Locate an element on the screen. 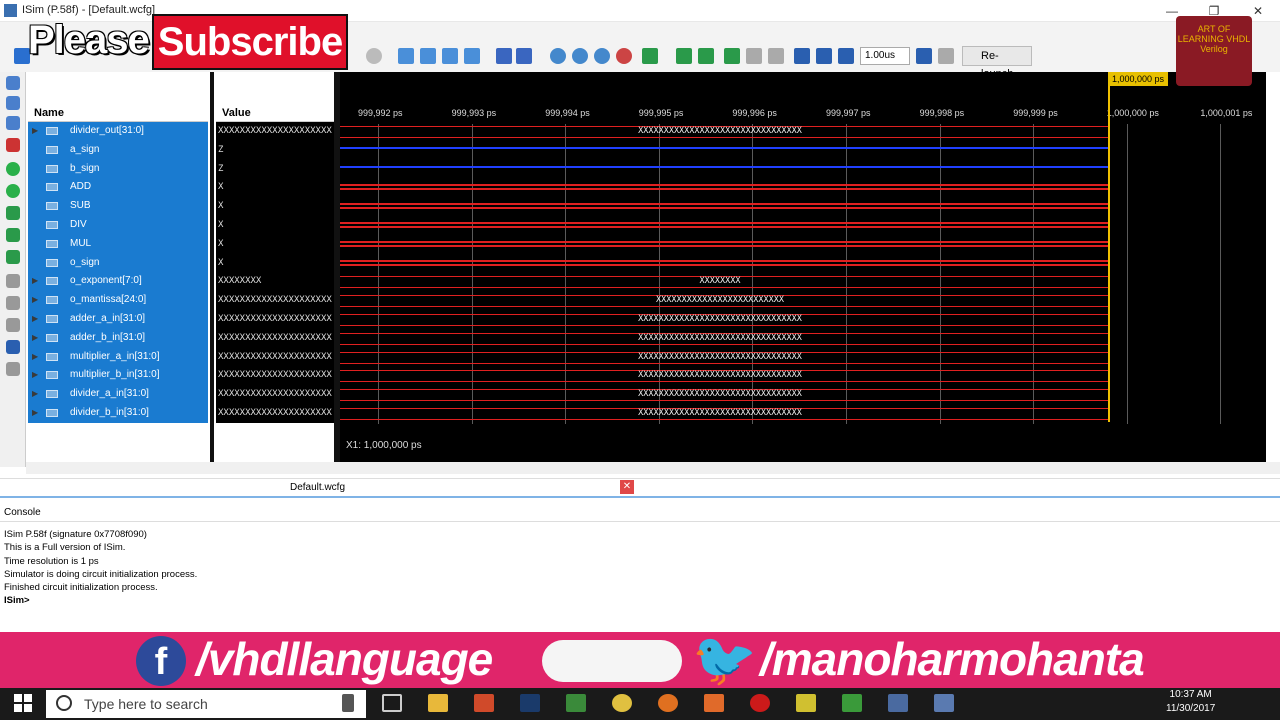 Image resolution: width=1280 pixels, height=720 pixels. prev-transition-icon is located at coordinates (13, 213).